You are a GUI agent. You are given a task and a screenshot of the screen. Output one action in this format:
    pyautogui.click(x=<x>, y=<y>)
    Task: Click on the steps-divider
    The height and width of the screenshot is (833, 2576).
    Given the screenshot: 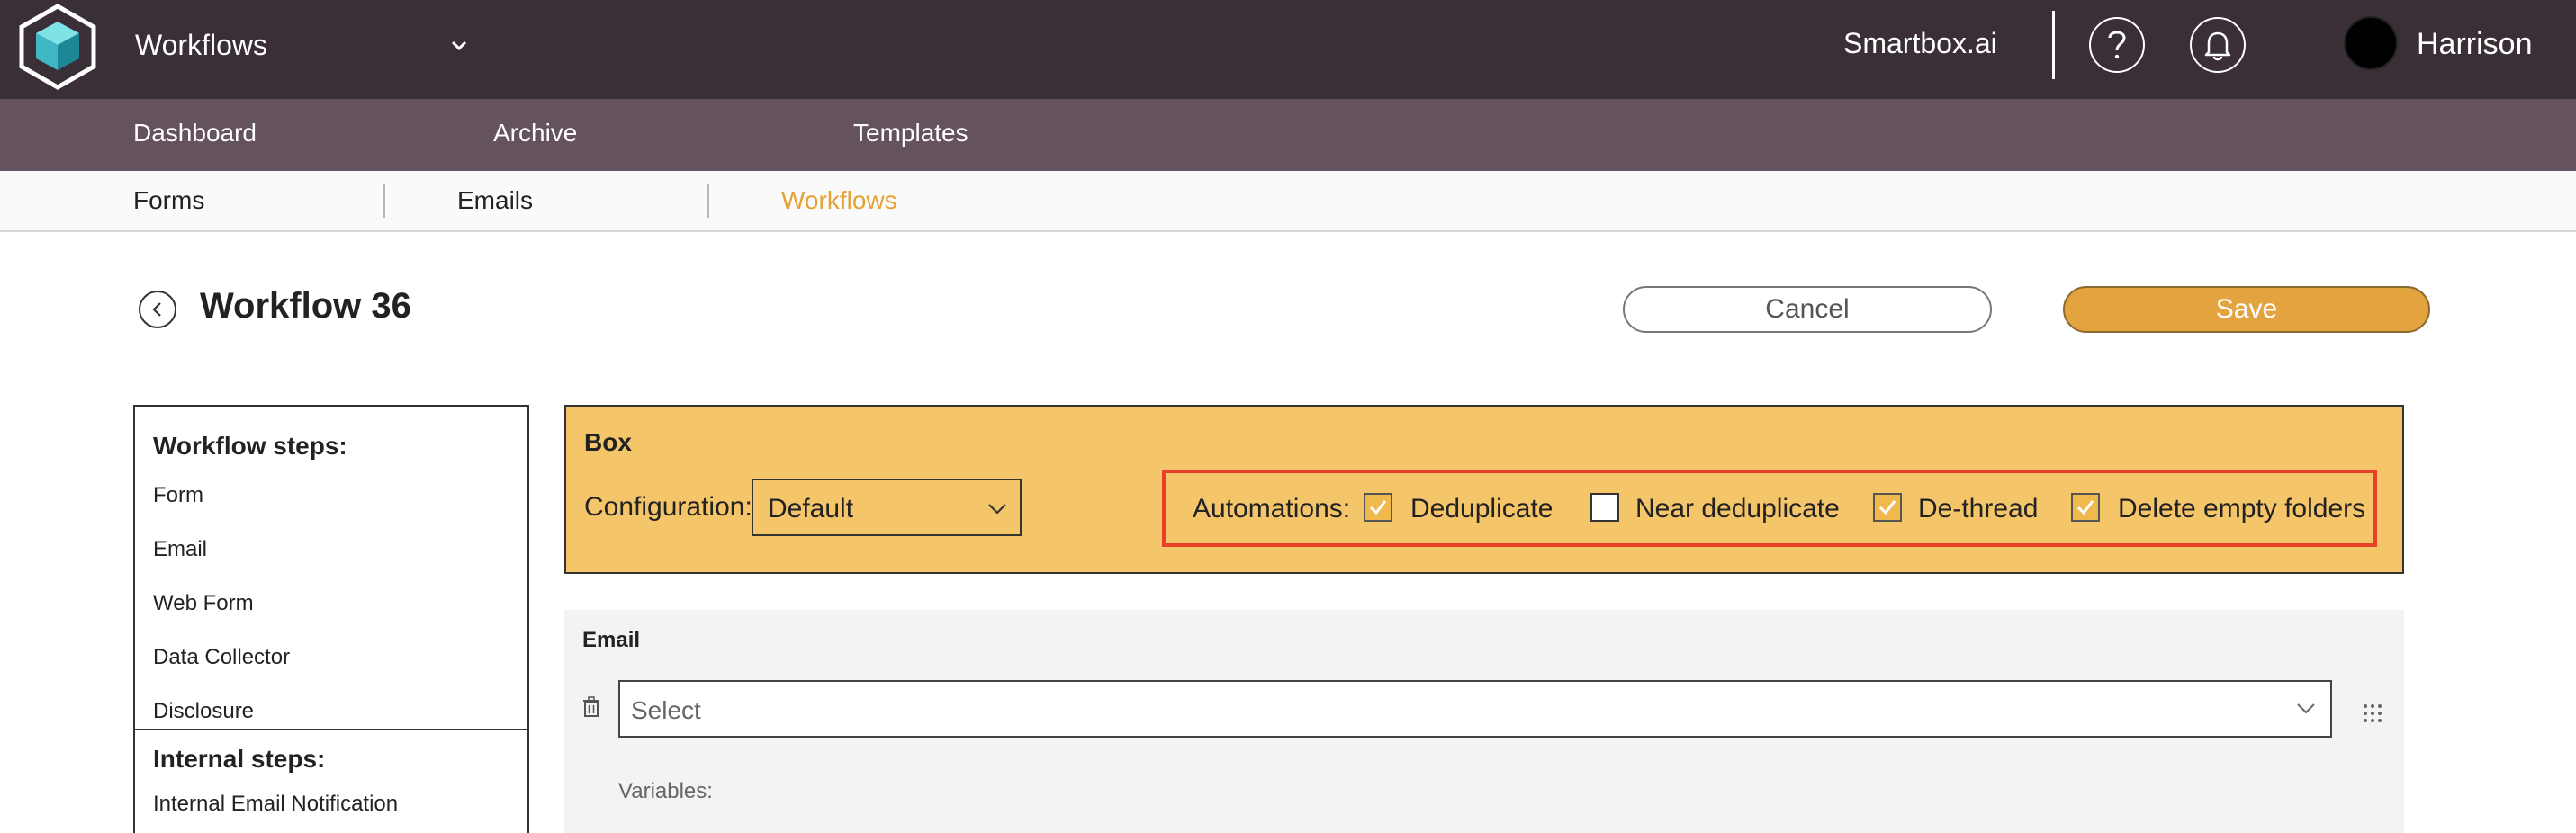 What is the action you would take?
    pyautogui.click(x=331, y=730)
    